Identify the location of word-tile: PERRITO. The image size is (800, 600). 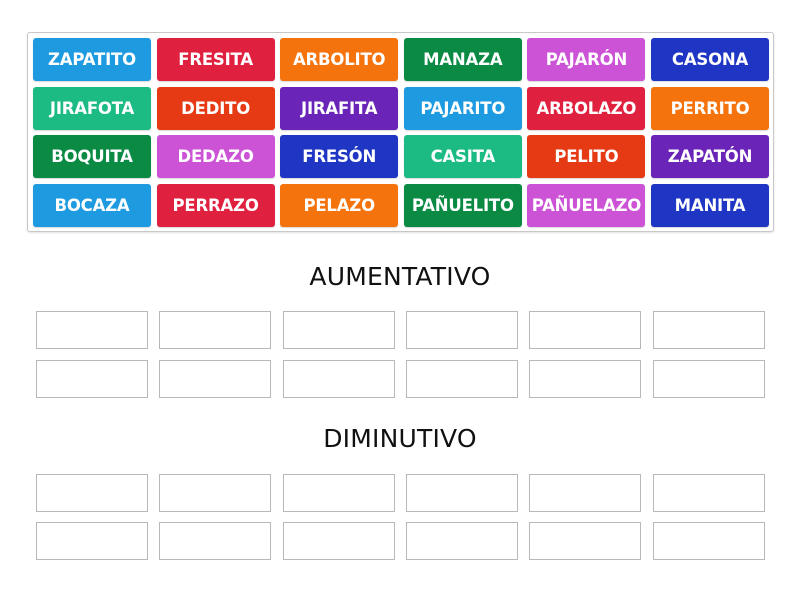
(710, 108).